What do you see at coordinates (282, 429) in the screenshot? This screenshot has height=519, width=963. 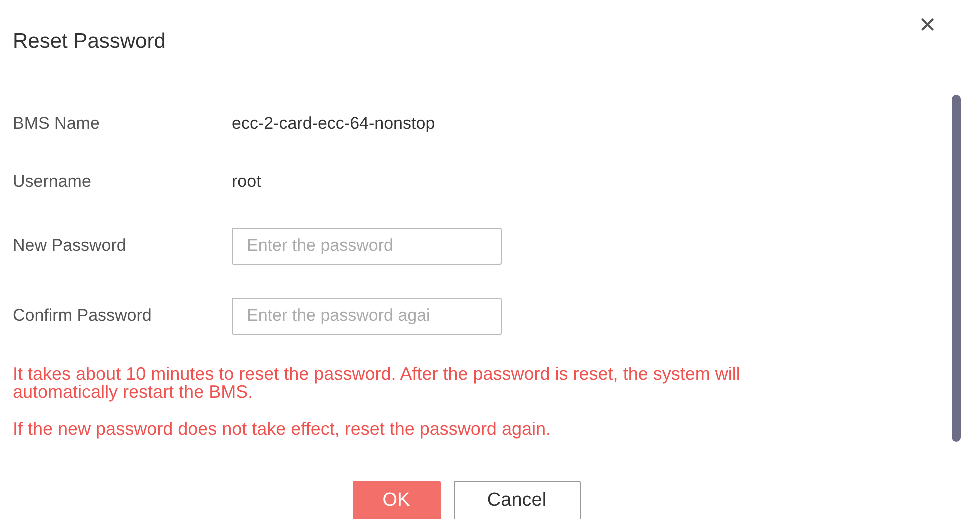 I see `warning-text: If the new password does not take effect, reset the password again.` at bounding box center [282, 429].